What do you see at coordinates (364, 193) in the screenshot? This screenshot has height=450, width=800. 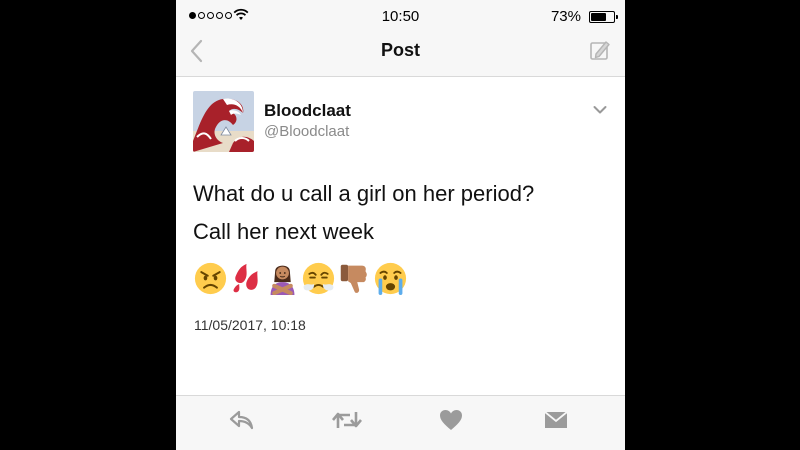 I see `tweet-text-line-1: What do u call a girl on her period?` at bounding box center [364, 193].